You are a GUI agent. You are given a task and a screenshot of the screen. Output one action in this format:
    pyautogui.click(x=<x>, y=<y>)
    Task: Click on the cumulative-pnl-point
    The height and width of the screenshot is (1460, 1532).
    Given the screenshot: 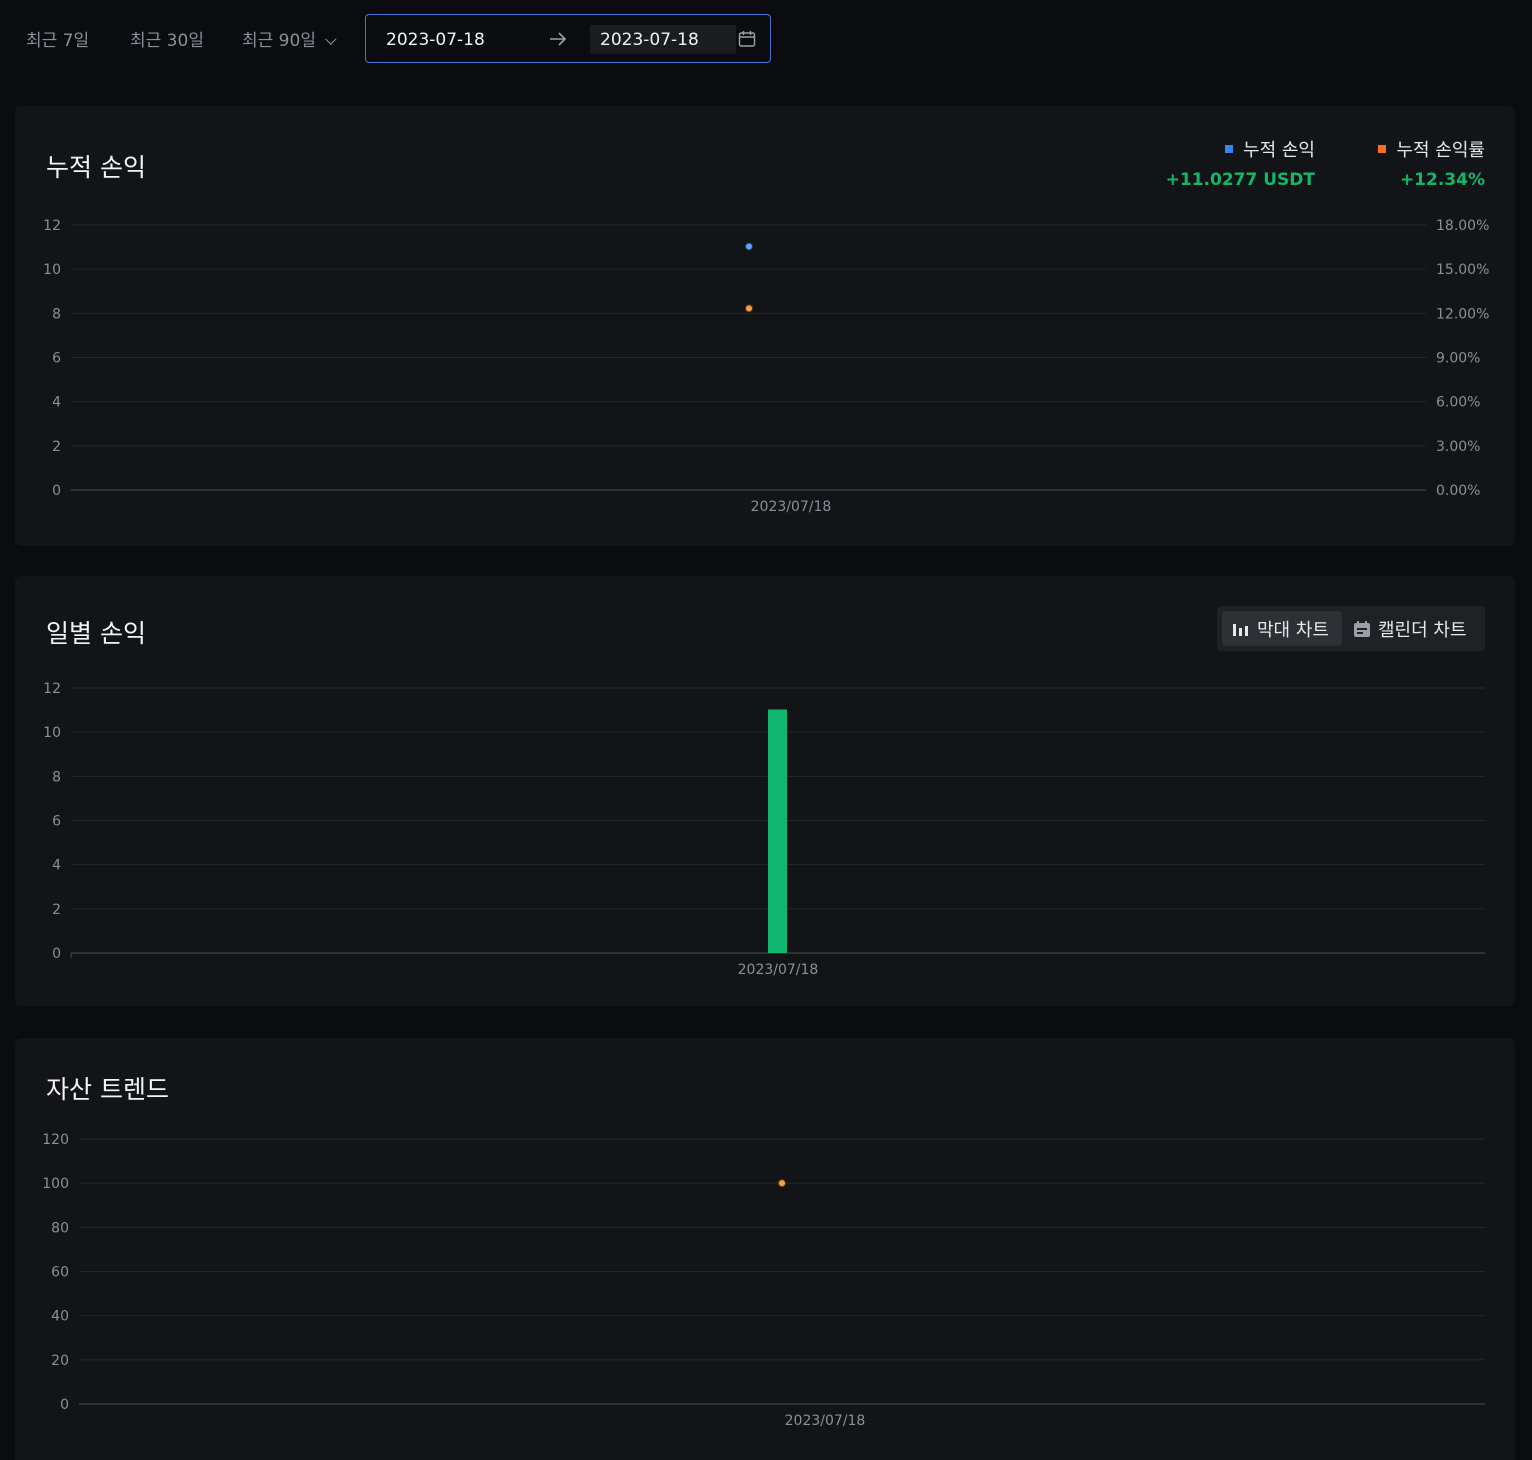 What is the action you would take?
    pyautogui.click(x=749, y=246)
    